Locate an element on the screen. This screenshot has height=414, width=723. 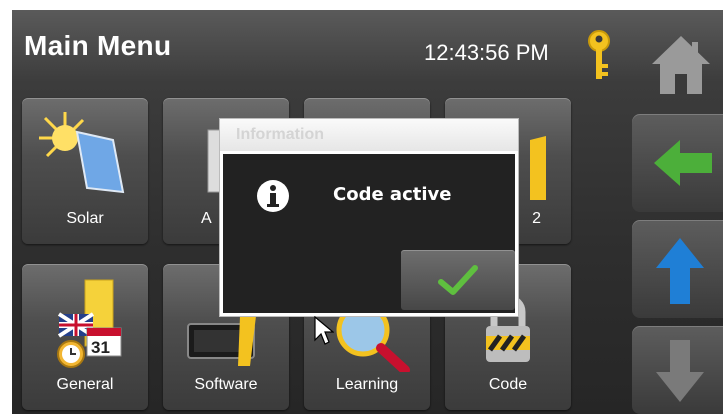
tile-label: General is located at coordinates (85, 384).